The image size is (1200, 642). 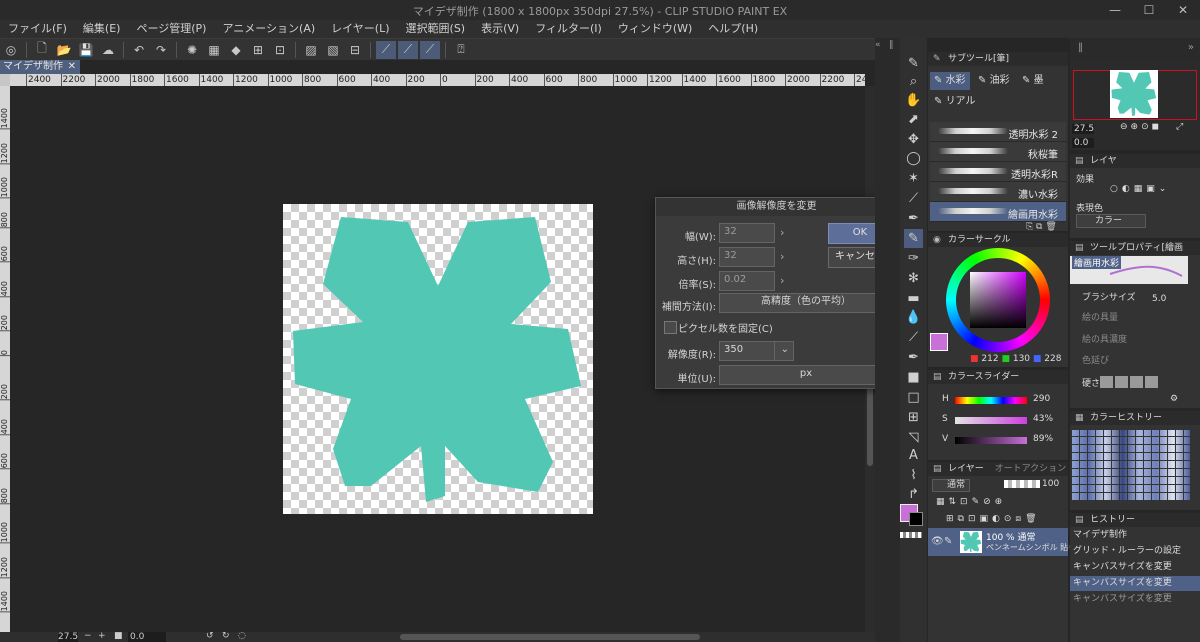 I want to click on brush-size-value: 5.0, so click(x=1159, y=299).